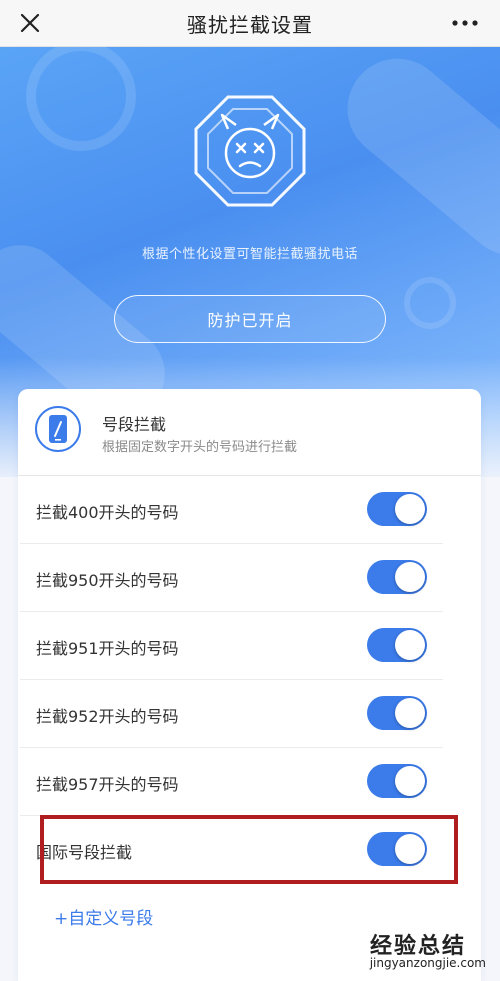  What do you see at coordinates (58, 429) in the screenshot?
I see `phone-icon` at bounding box center [58, 429].